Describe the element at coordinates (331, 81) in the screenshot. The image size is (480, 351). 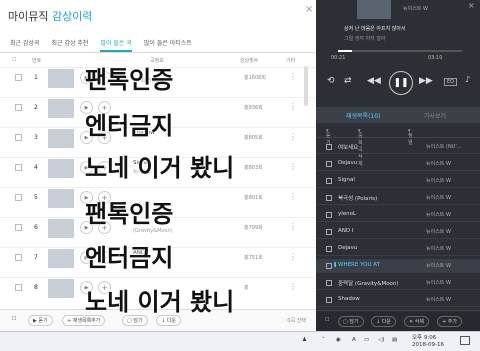
I see `repeat-icon: ⟲` at that location.